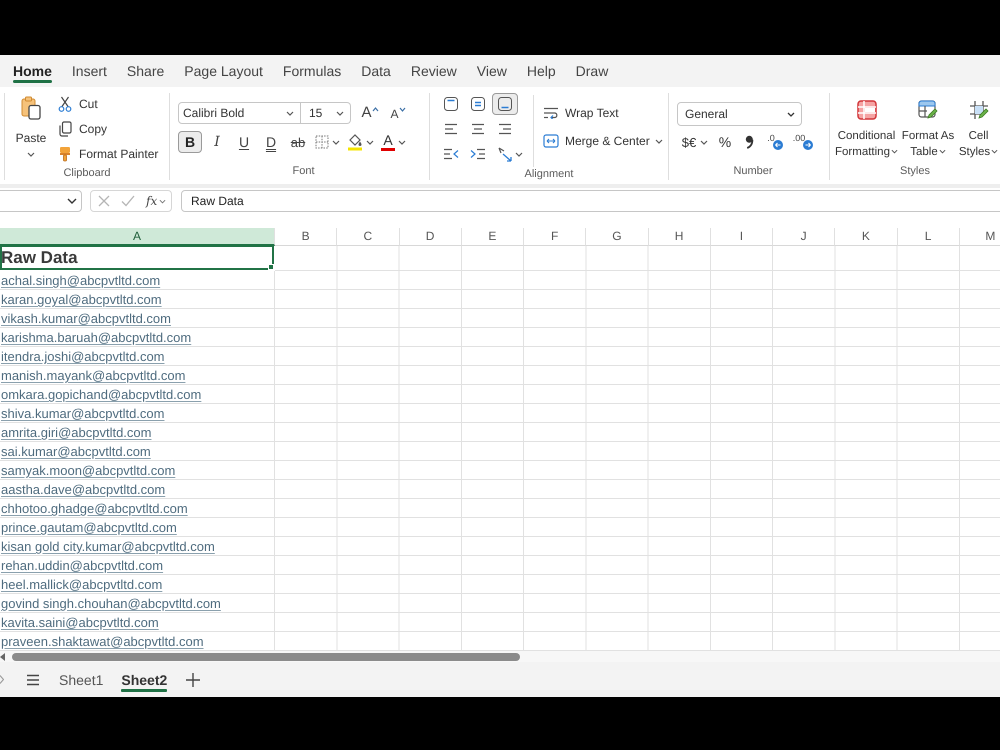  What do you see at coordinates (393, 142) in the screenshot?
I see `font-color-button: A` at bounding box center [393, 142].